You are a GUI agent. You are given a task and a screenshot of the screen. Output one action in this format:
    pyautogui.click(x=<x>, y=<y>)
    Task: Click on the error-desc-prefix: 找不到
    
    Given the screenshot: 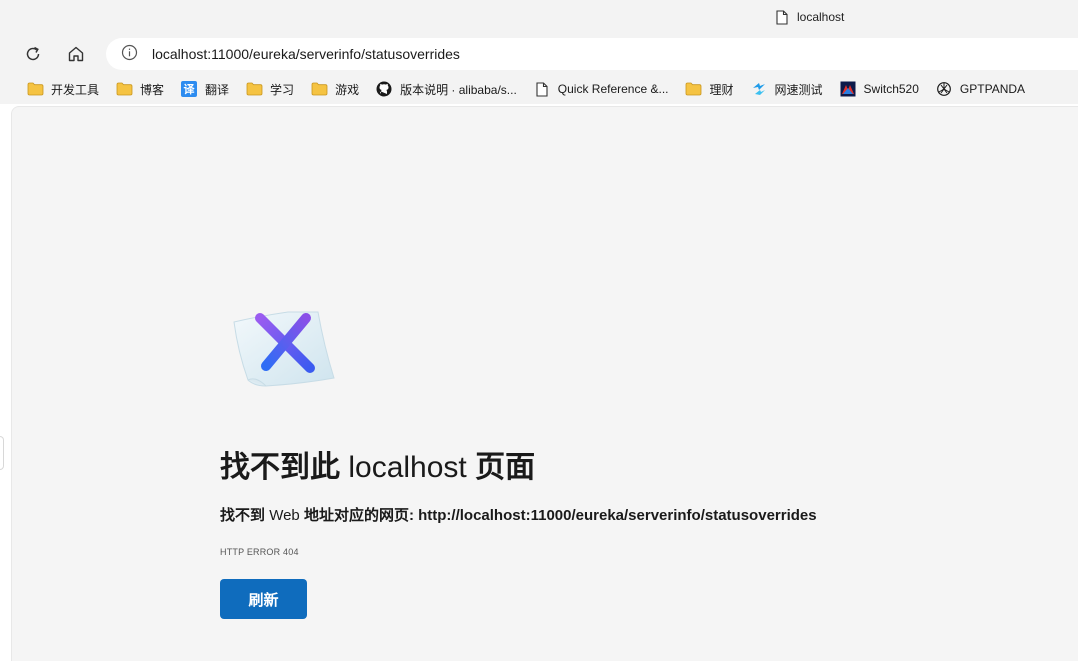 What is the action you would take?
    pyautogui.click(x=243, y=515)
    